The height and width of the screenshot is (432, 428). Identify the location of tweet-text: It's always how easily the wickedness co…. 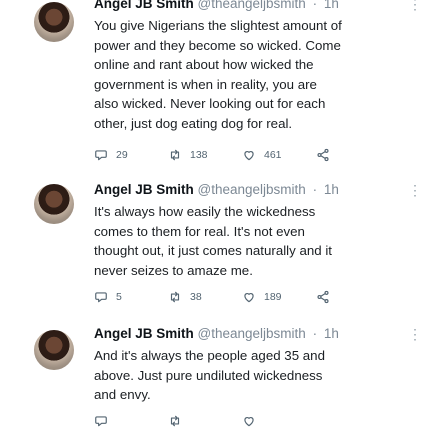
(244, 241).